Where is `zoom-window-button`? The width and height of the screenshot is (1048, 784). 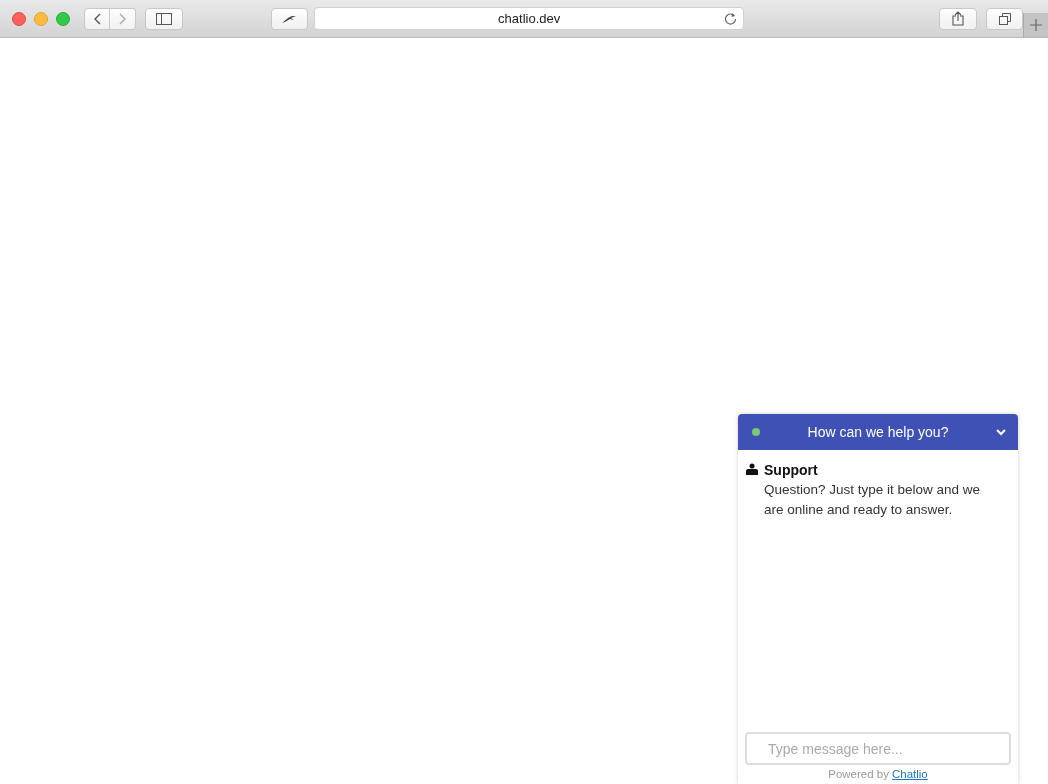
zoom-window-button is located at coordinates (63, 18).